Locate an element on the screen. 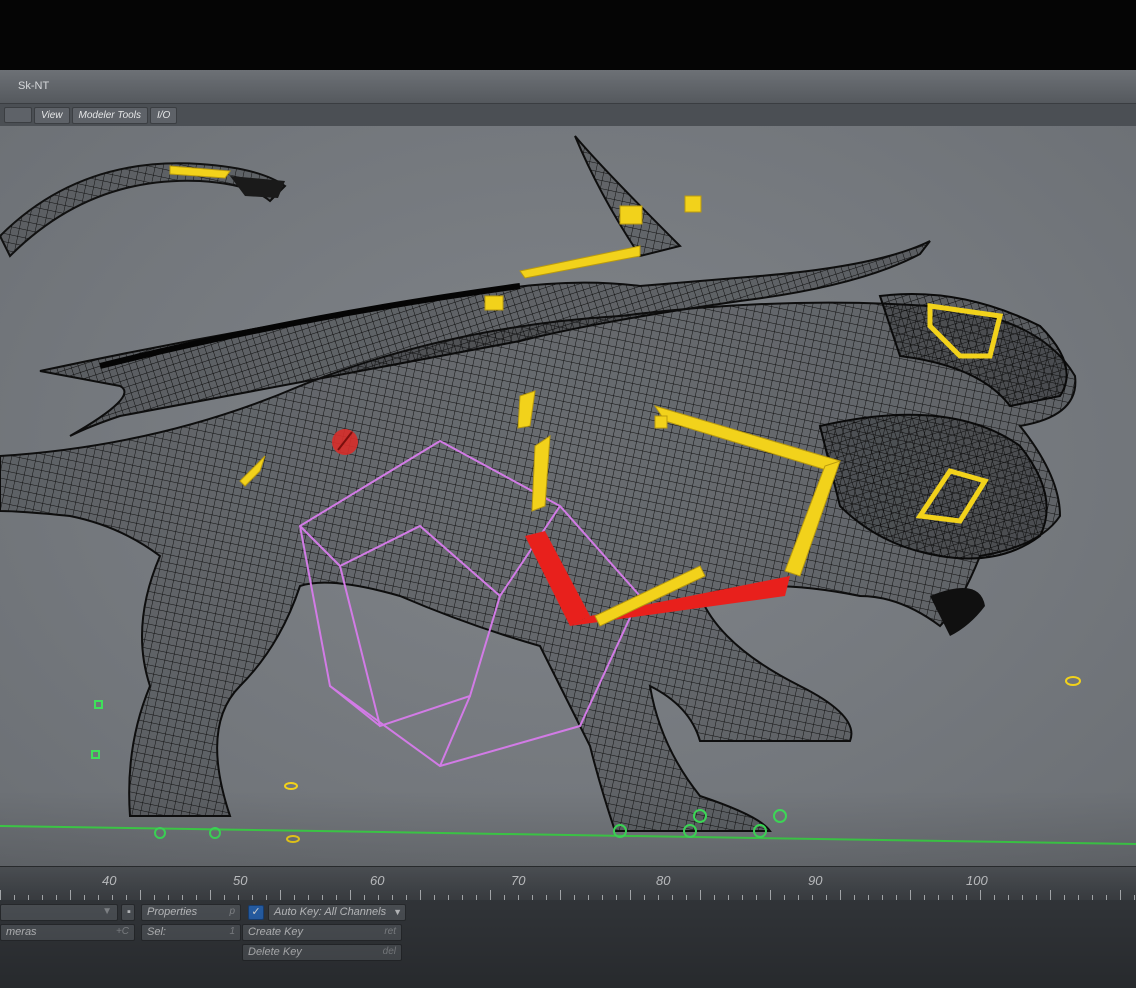 This screenshot has height=988, width=1136. delete-key-button: Delete Key del is located at coordinates (322, 952).